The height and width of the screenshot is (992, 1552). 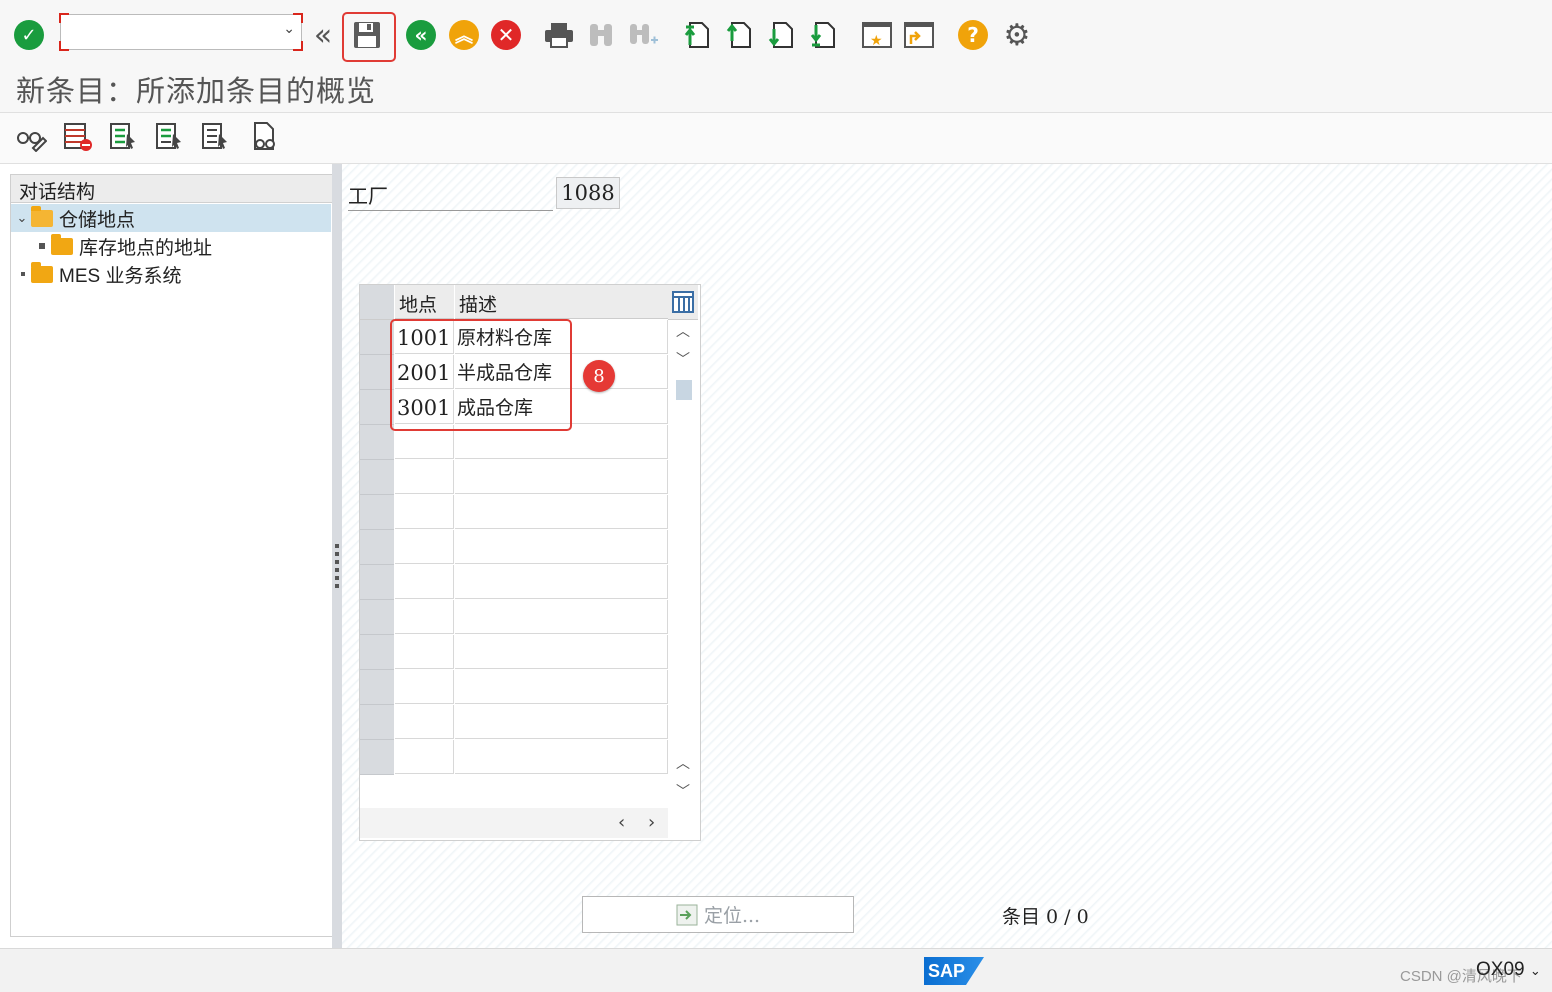 What do you see at coordinates (683, 332) in the screenshot?
I see `scroll-up-icon: ︿` at bounding box center [683, 332].